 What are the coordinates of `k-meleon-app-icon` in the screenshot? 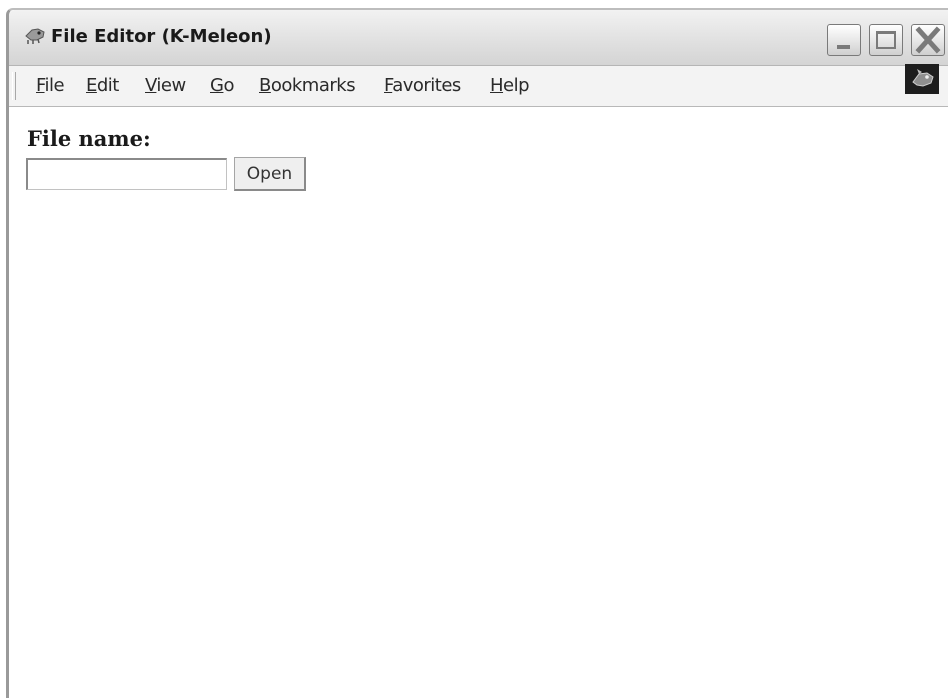 It's located at (35, 35).